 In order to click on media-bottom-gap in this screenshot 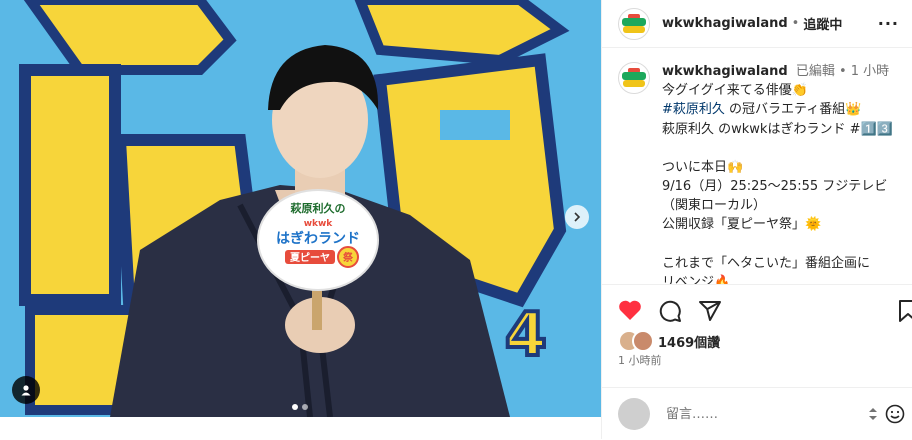, I will do `click(300, 428)`.